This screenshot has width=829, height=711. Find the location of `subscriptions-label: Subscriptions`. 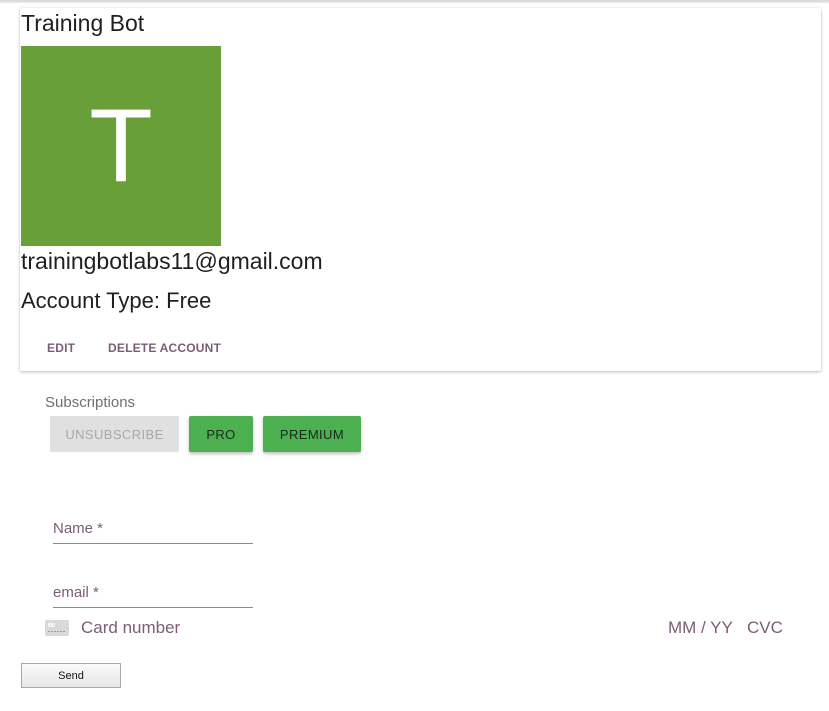

subscriptions-label: Subscriptions is located at coordinates (90, 402).